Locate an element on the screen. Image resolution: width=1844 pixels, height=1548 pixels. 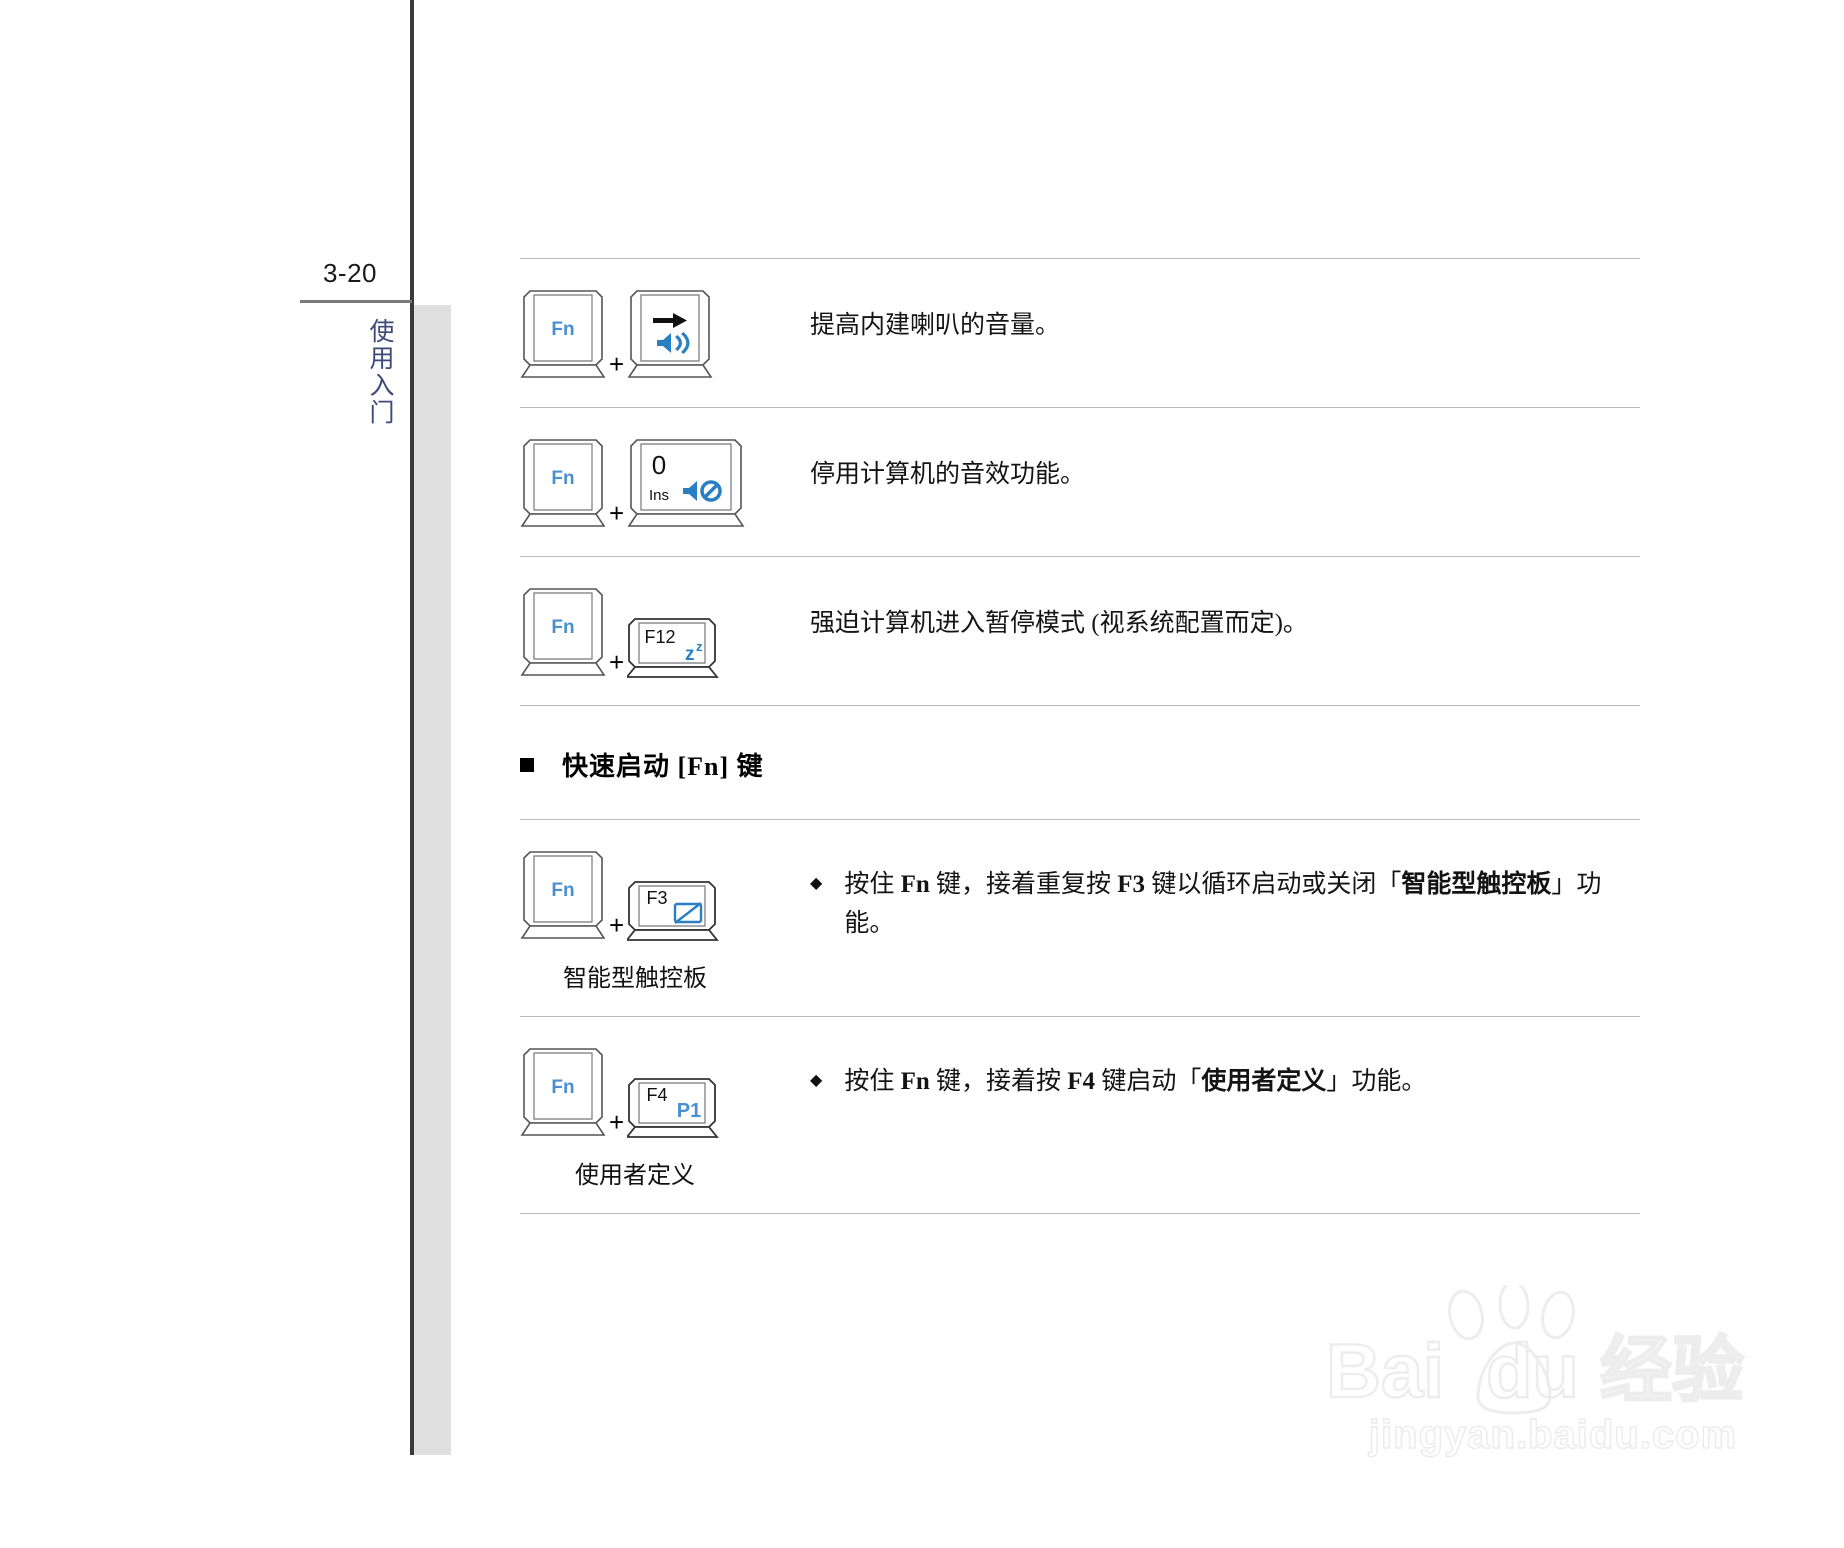
page-number-divider is located at coordinates (356, 301).